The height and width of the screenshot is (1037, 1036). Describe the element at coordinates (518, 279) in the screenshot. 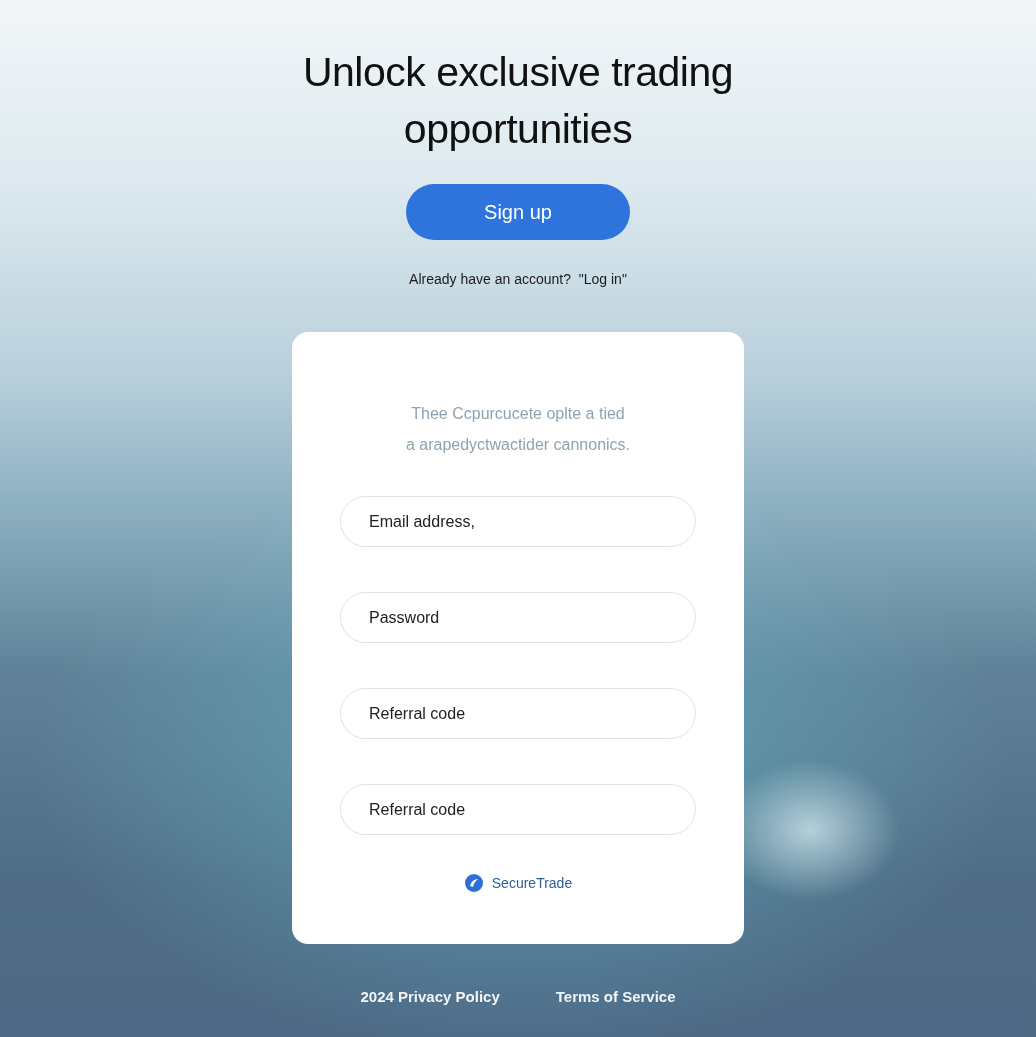

I see `login-link: Already have an account? "Log in"` at that location.